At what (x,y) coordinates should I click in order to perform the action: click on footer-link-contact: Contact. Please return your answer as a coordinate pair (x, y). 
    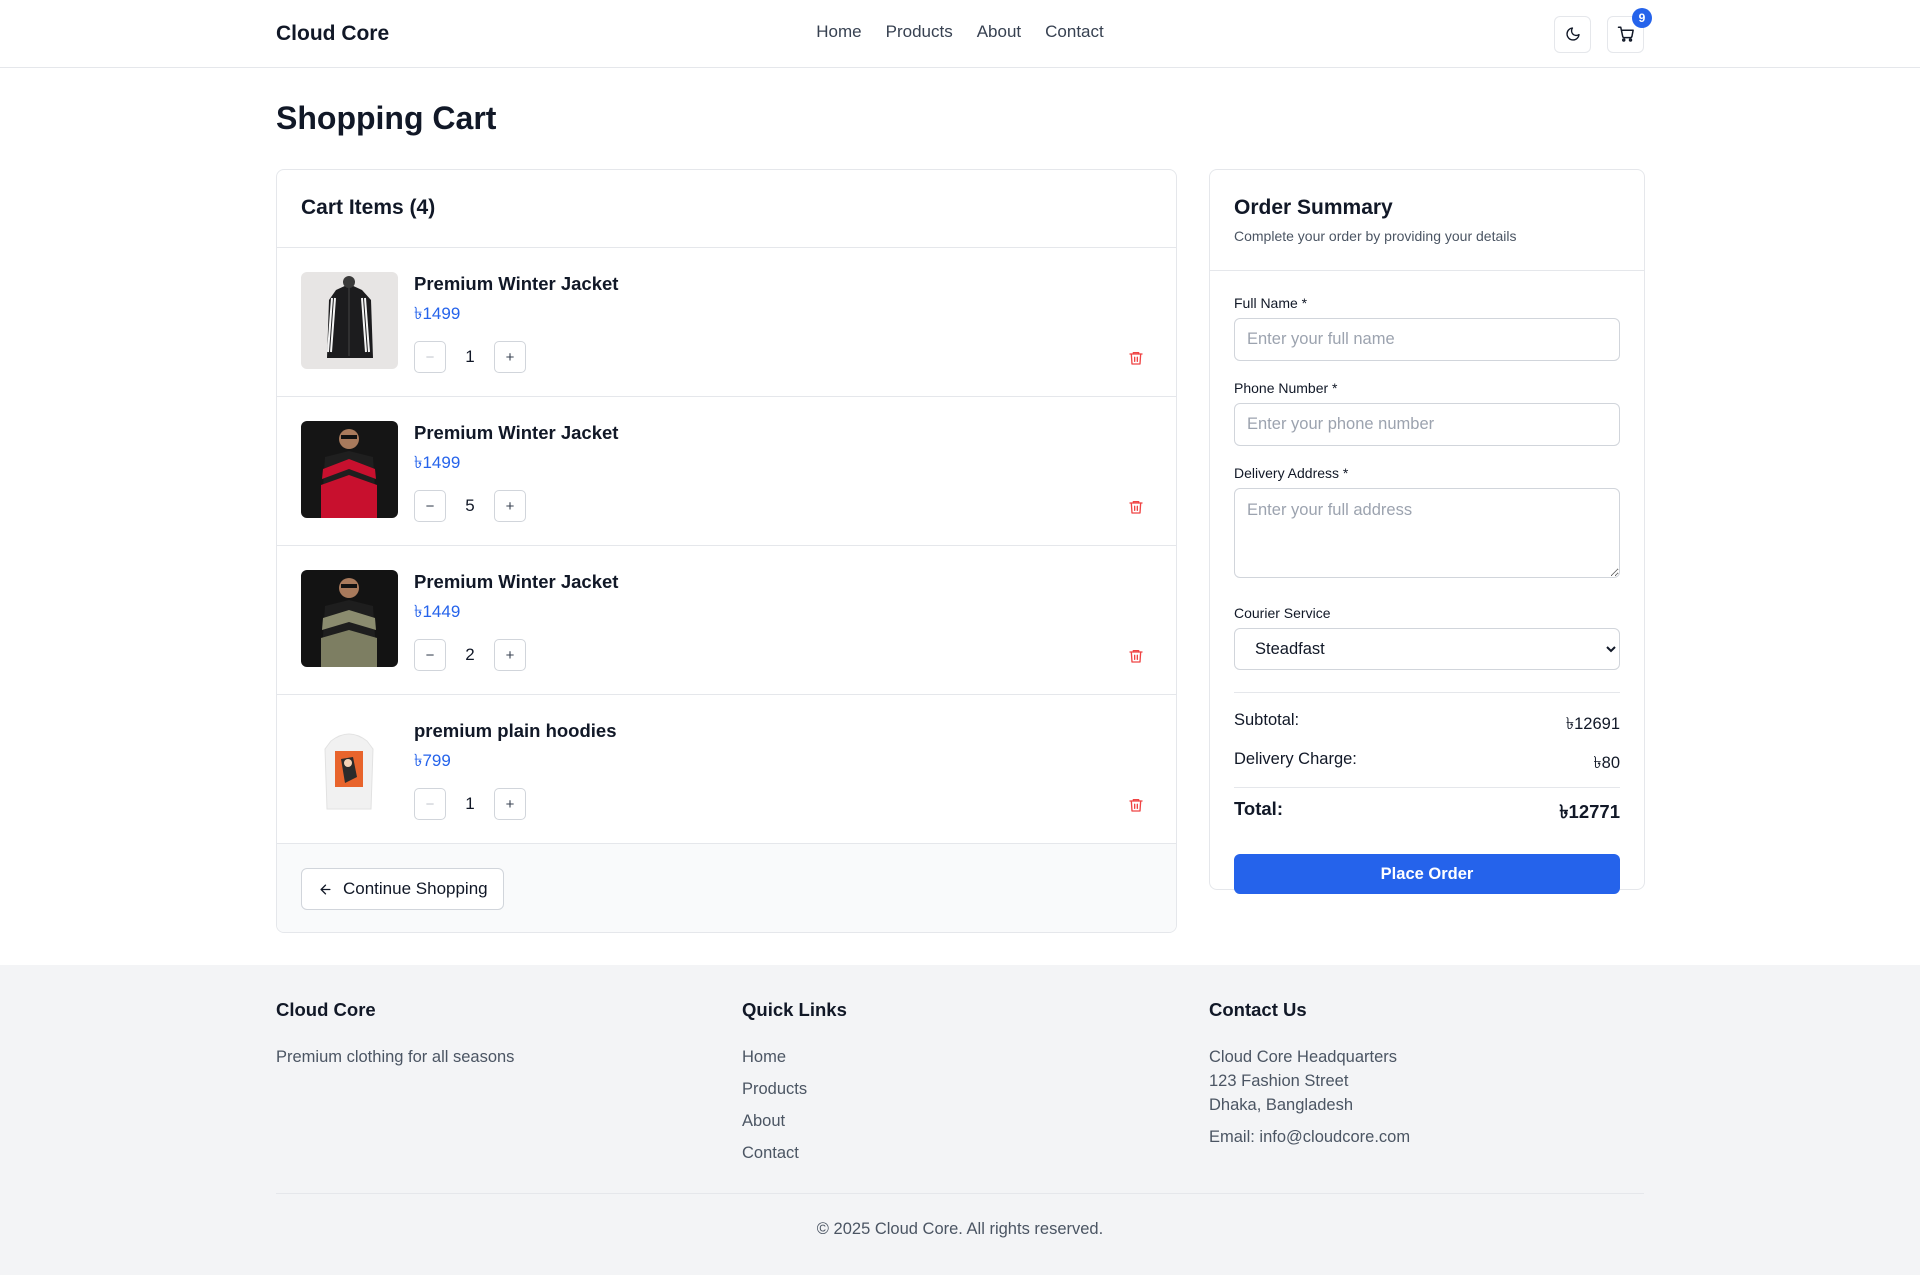
    Looking at the image, I should click on (794, 1153).